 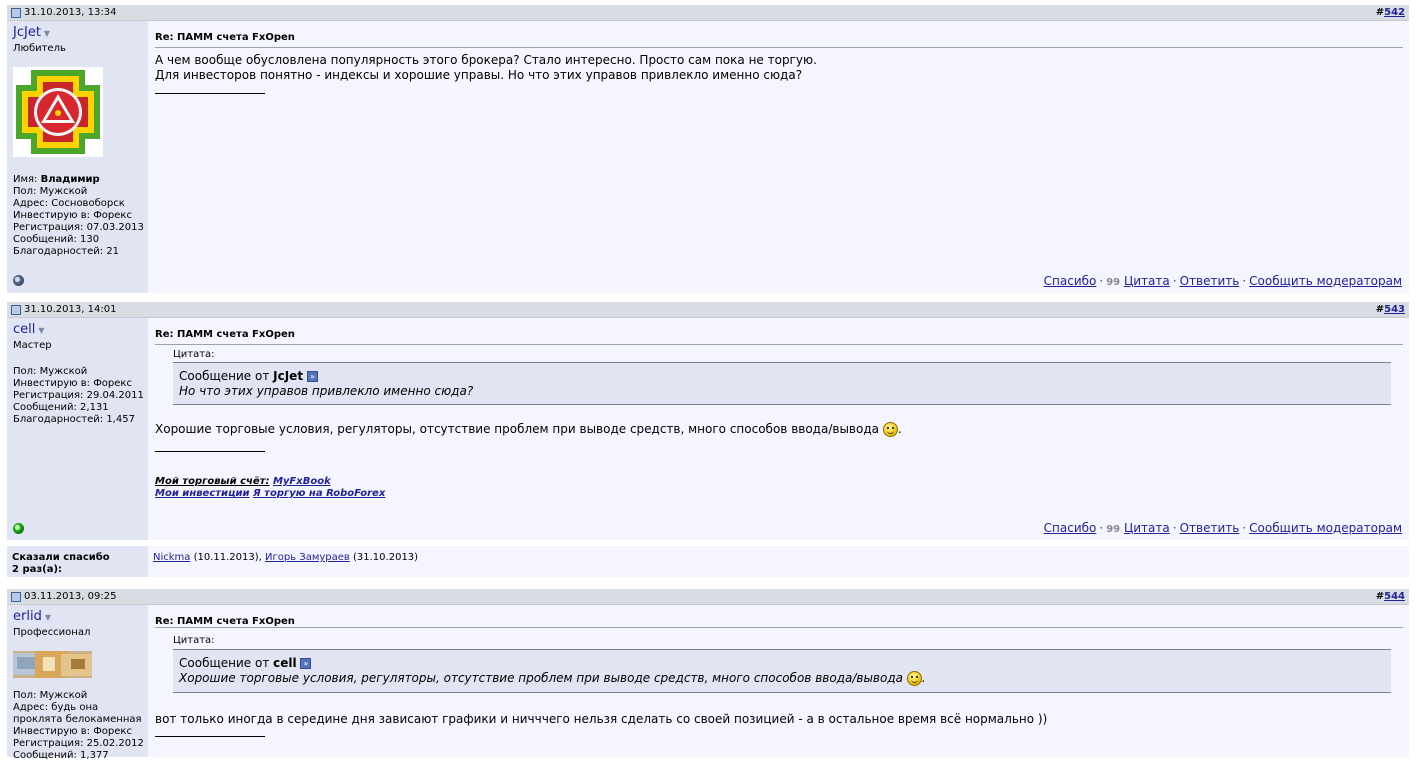 I want to click on username-link: cell, so click(x=24, y=329).